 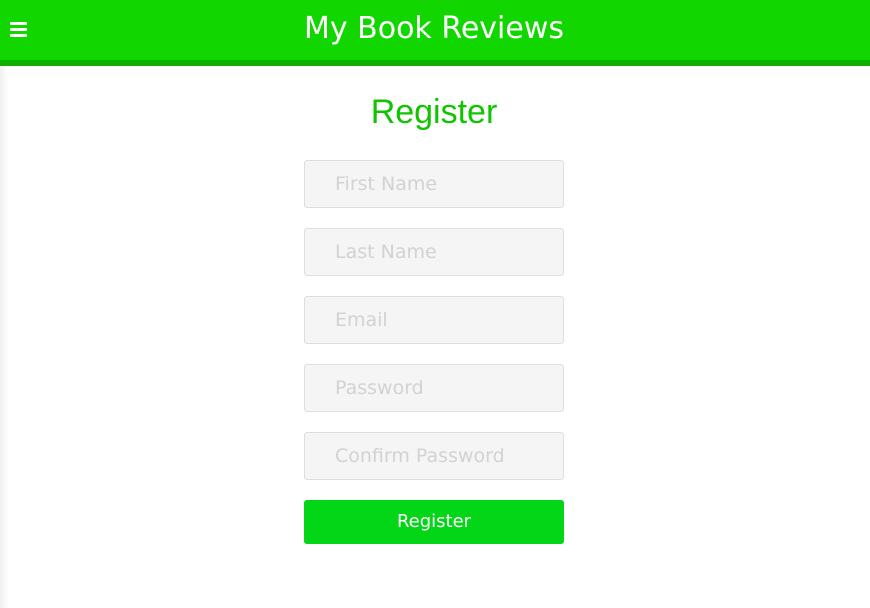 I want to click on page-title: Register, so click(x=434, y=112).